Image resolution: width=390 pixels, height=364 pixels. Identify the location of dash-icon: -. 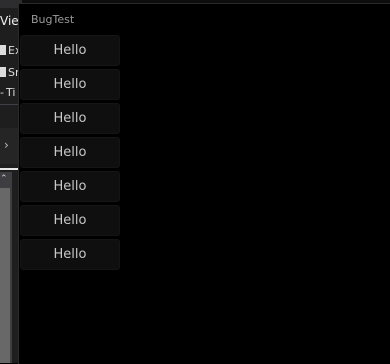
(2, 92).